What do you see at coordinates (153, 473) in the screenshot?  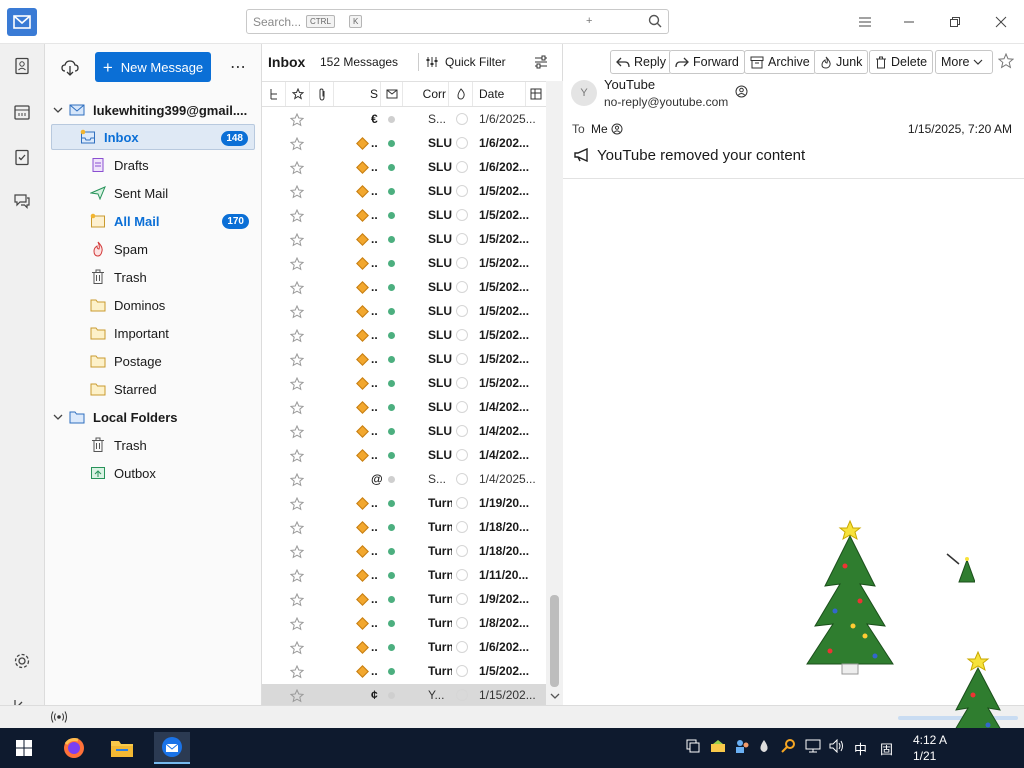 I see `local-folder-outbox: Outbox` at bounding box center [153, 473].